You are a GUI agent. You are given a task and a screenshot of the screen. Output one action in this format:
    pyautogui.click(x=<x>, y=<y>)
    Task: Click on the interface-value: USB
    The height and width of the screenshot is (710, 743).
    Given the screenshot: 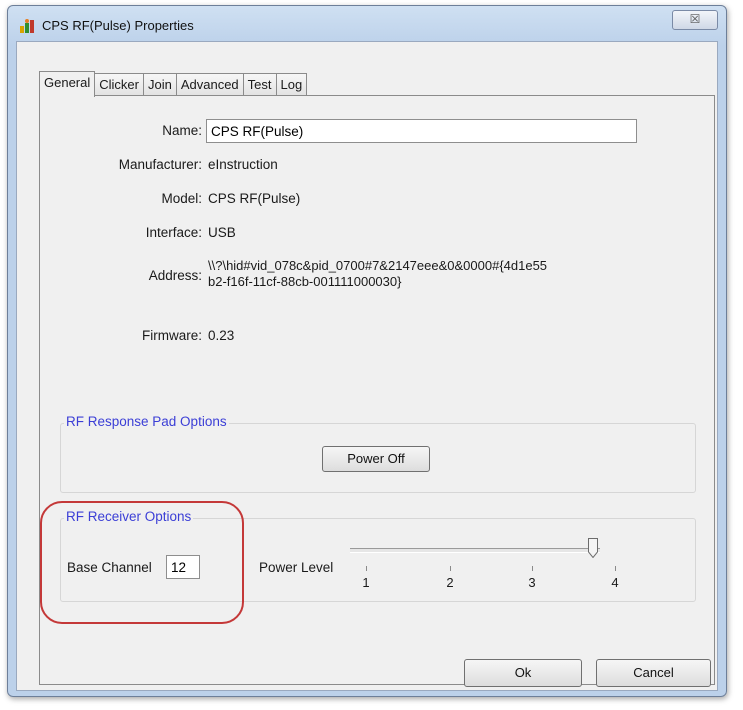 What is the action you would take?
    pyautogui.click(x=222, y=232)
    